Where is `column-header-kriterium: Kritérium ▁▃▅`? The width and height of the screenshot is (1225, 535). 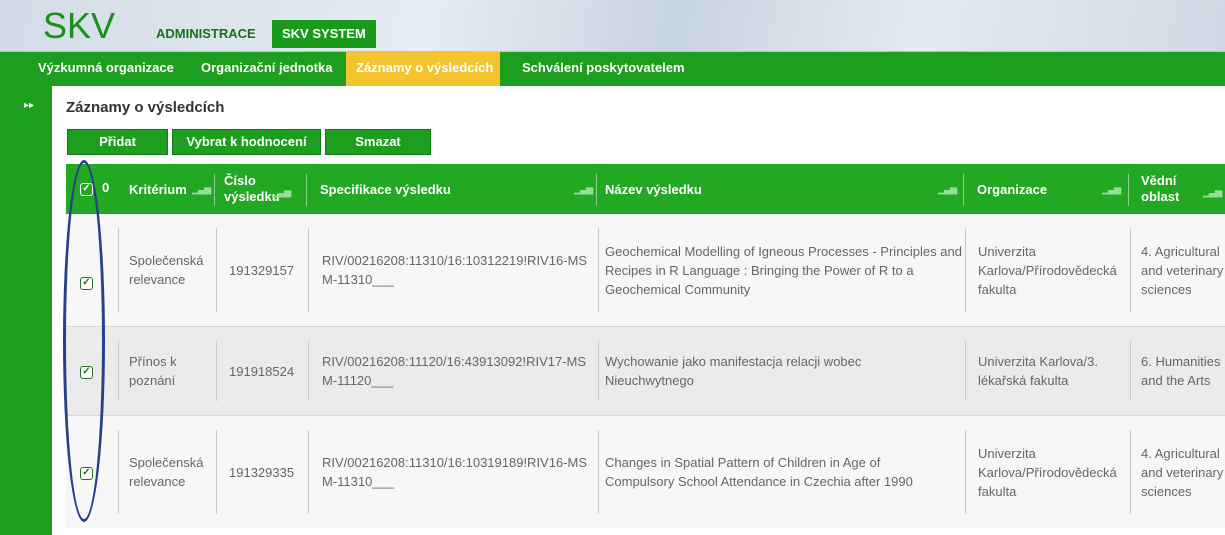 column-header-kriterium: Kritérium ▁▃▅ is located at coordinates (171, 189).